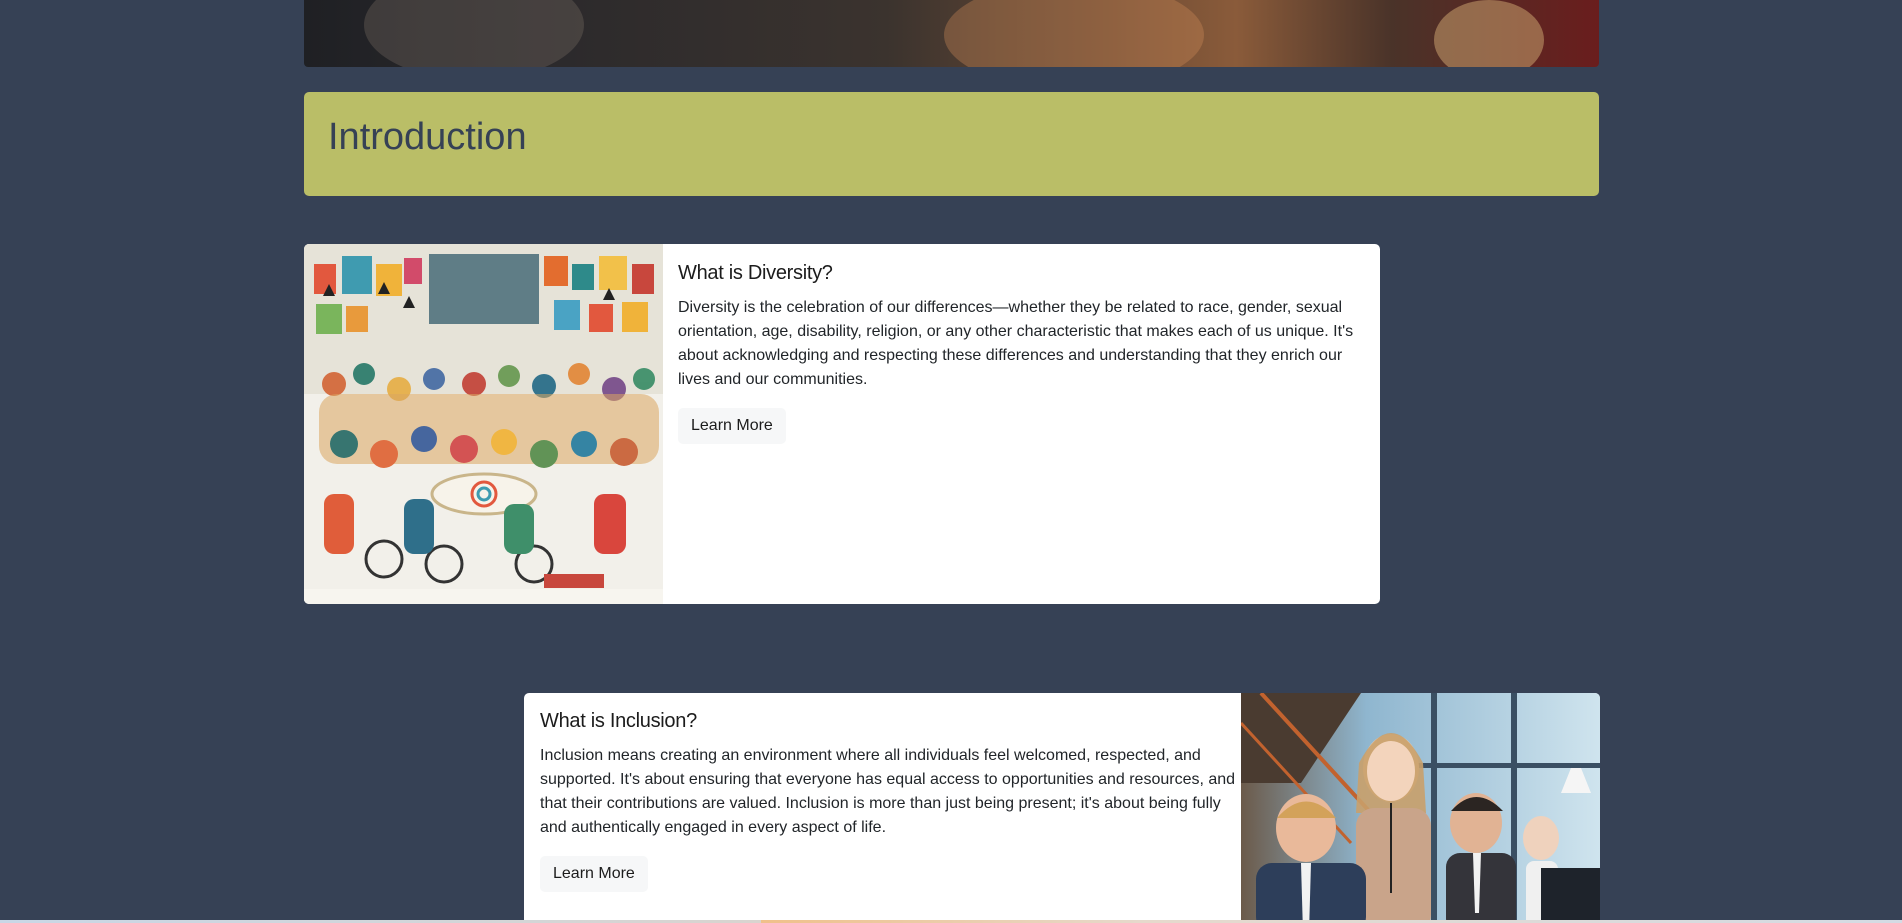 Image resolution: width=1902 pixels, height=923 pixels. I want to click on hero-image, so click(951, 33).